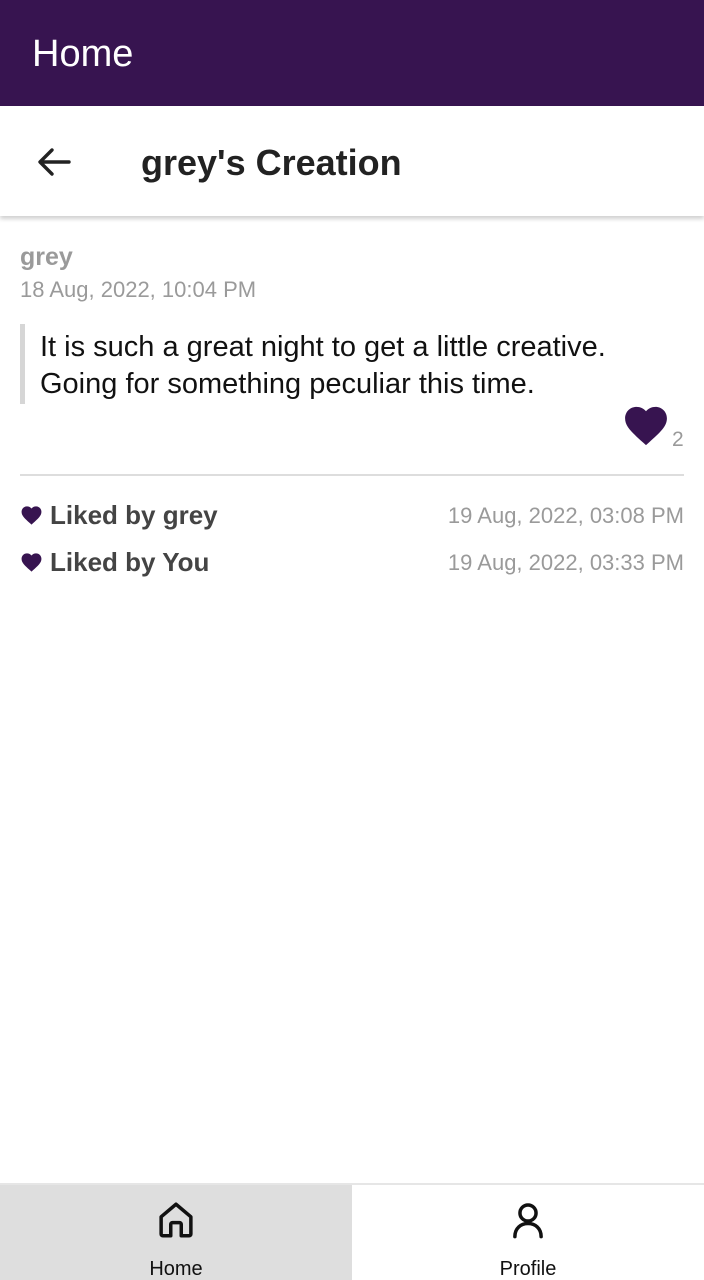 Image resolution: width=704 pixels, height=1280 pixels. What do you see at coordinates (565, 515) in the screenshot?
I see `like-timestamp: 19 Aug, 2022, 03:08 PM` at bounding box center [565, 515].